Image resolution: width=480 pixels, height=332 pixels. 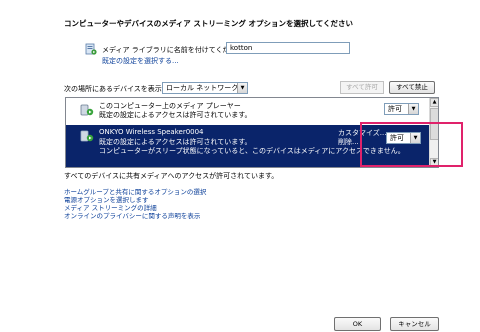 I want to click on highlight-box, so click(x=411, y=144).